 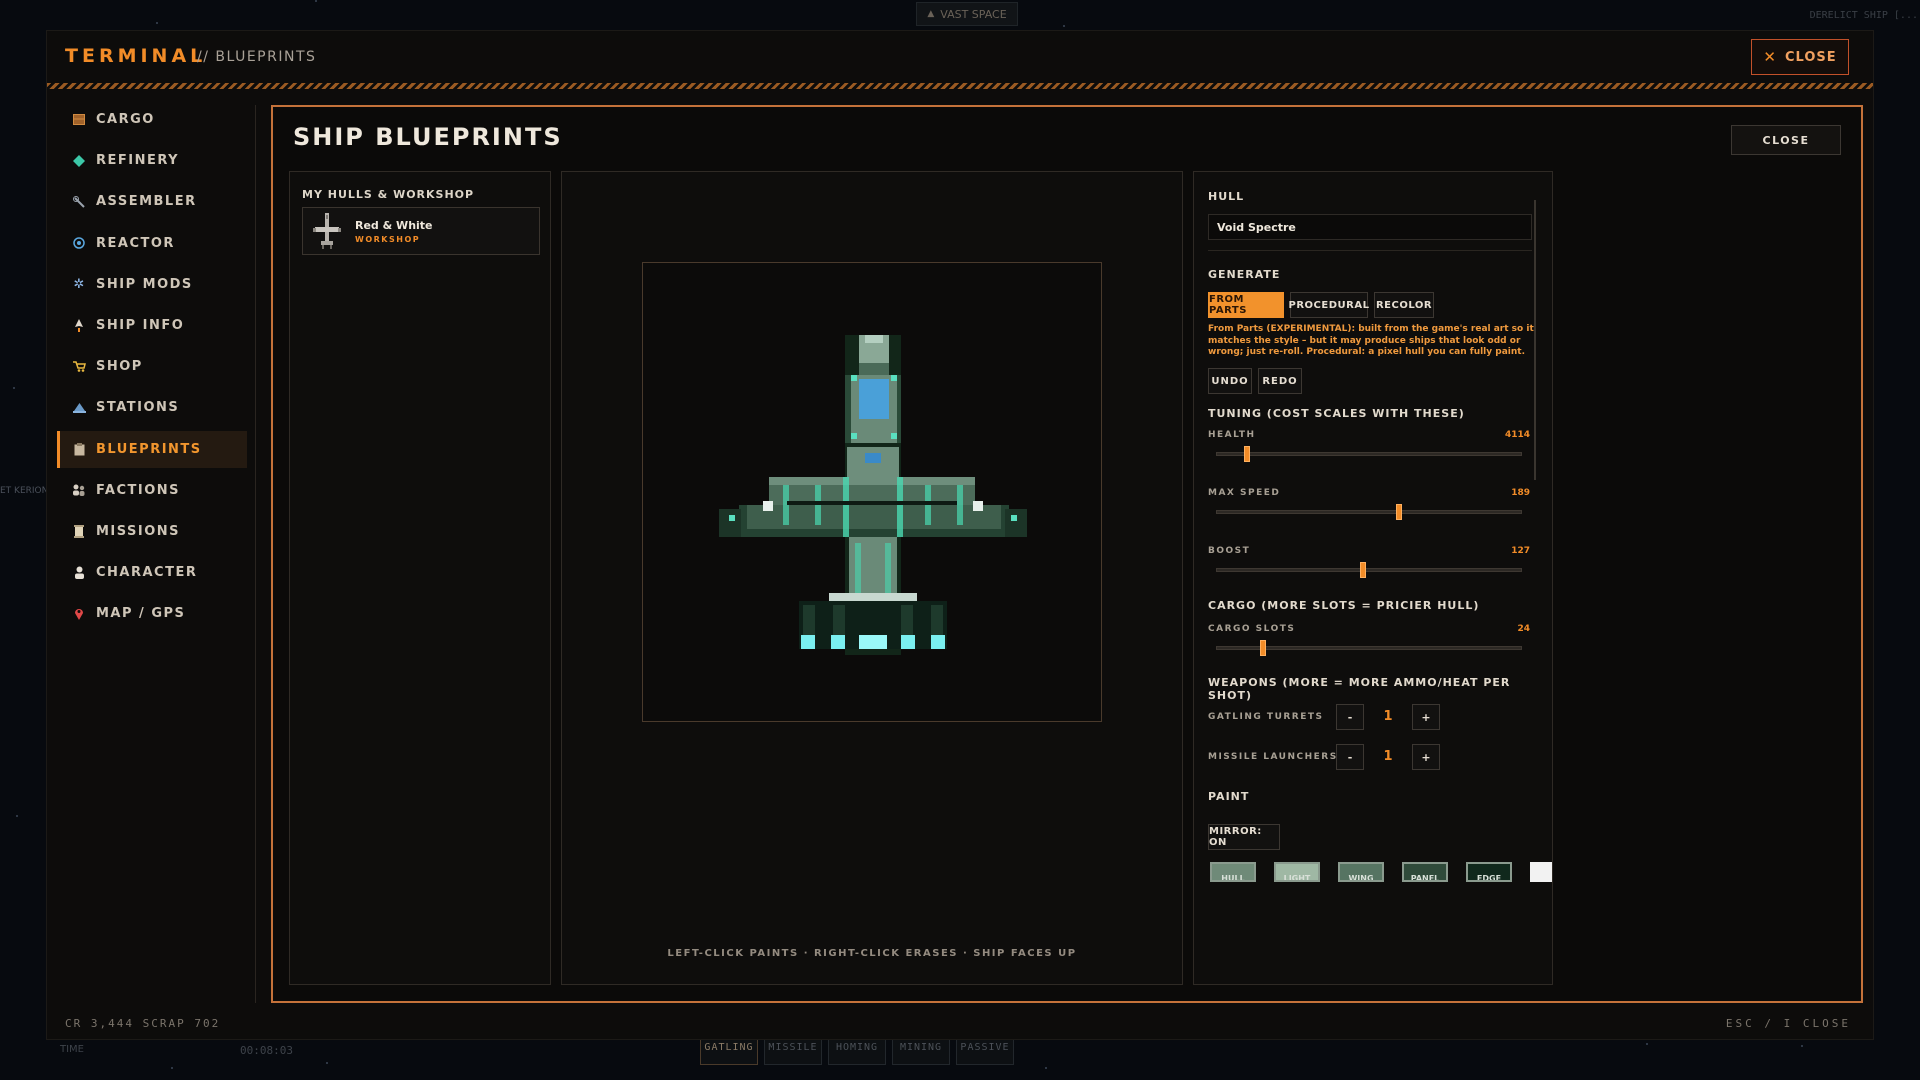 I want to click on sidebar-item-missions: MISSIONS, so click(x=152, y=531).